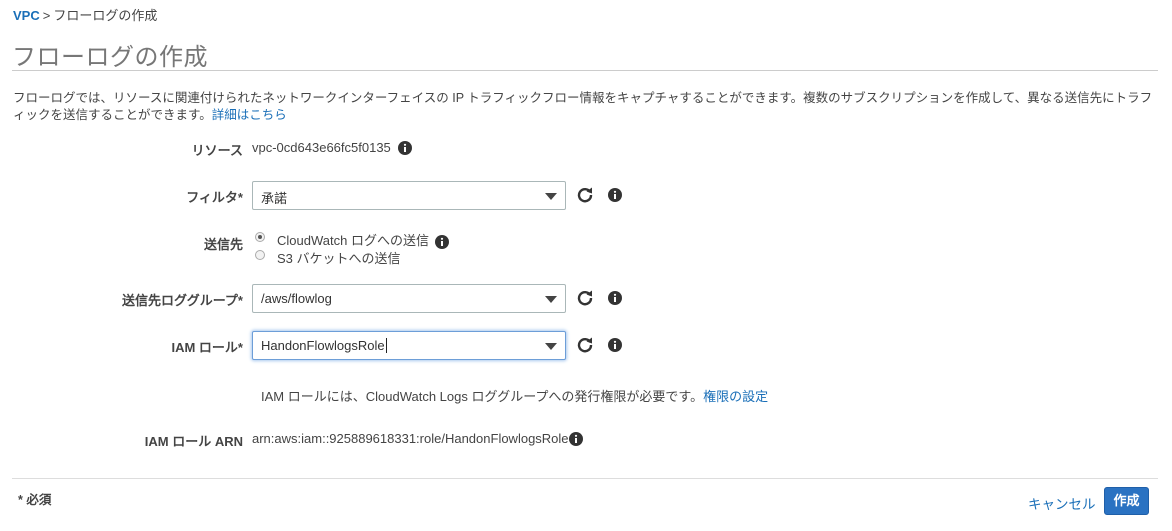  Describe the element at coordinates (26, 15) in the screenshot. I see `breadcrumb-vpc-link: VPC` at that location.